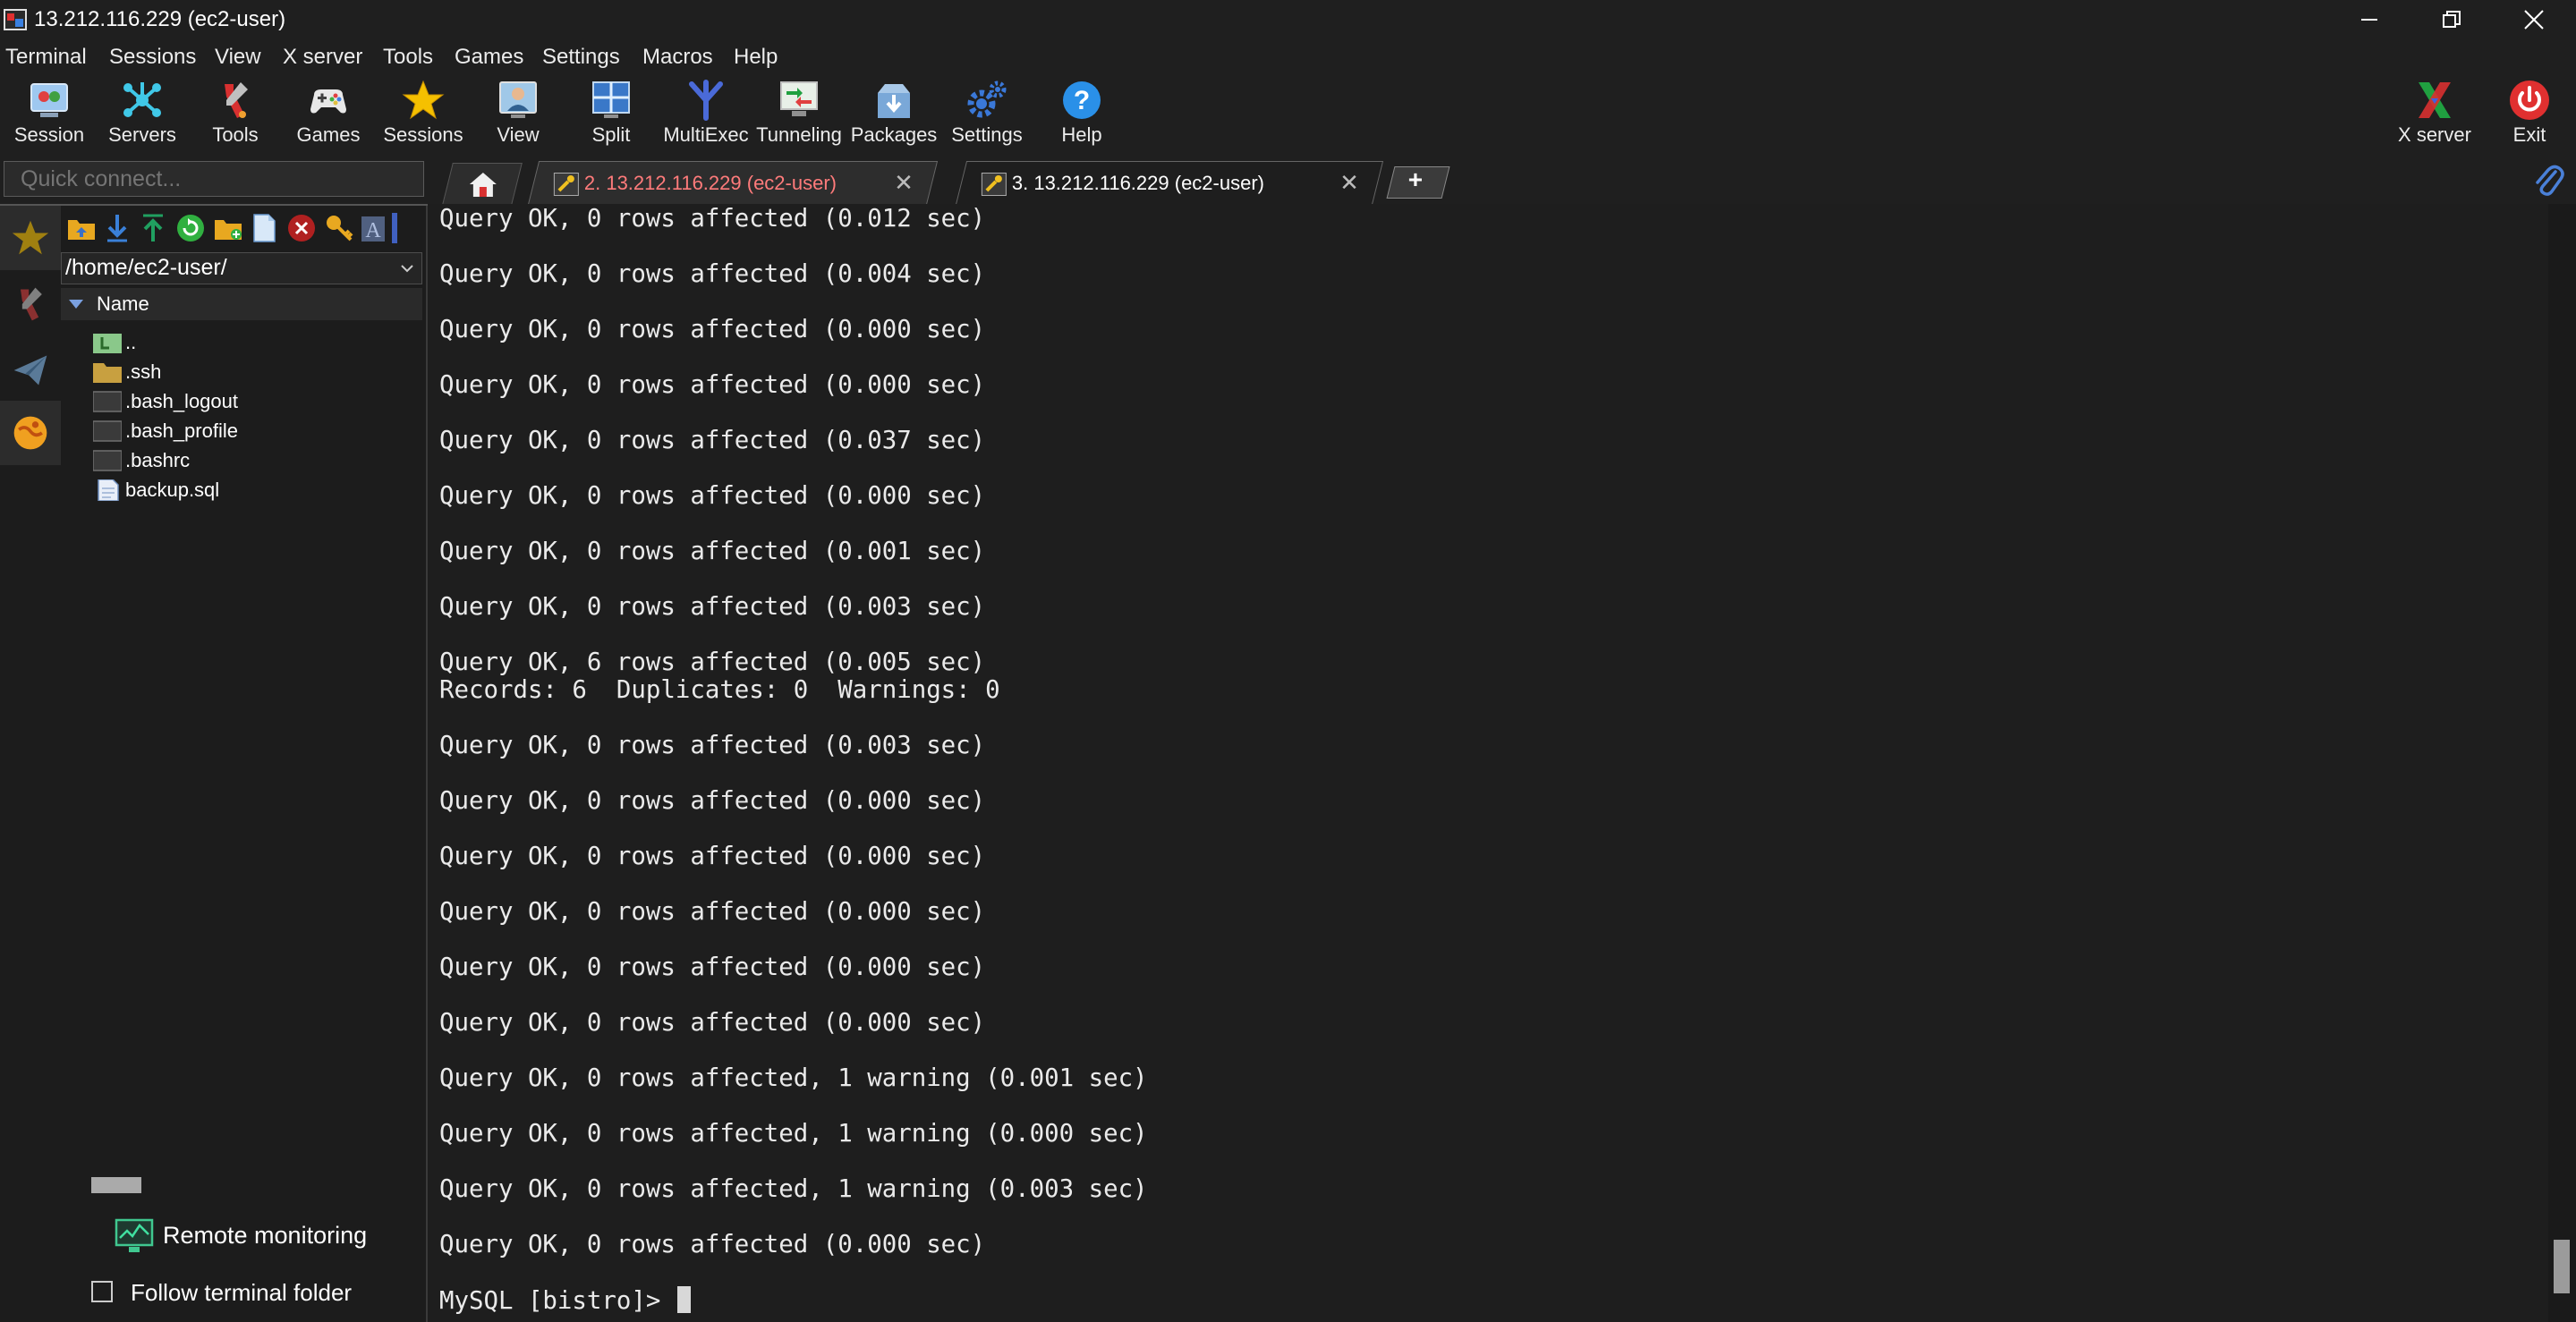 This screenshot has height=1322, width=2576. I want to click on help-button: ? Help, so click(1082, 116).